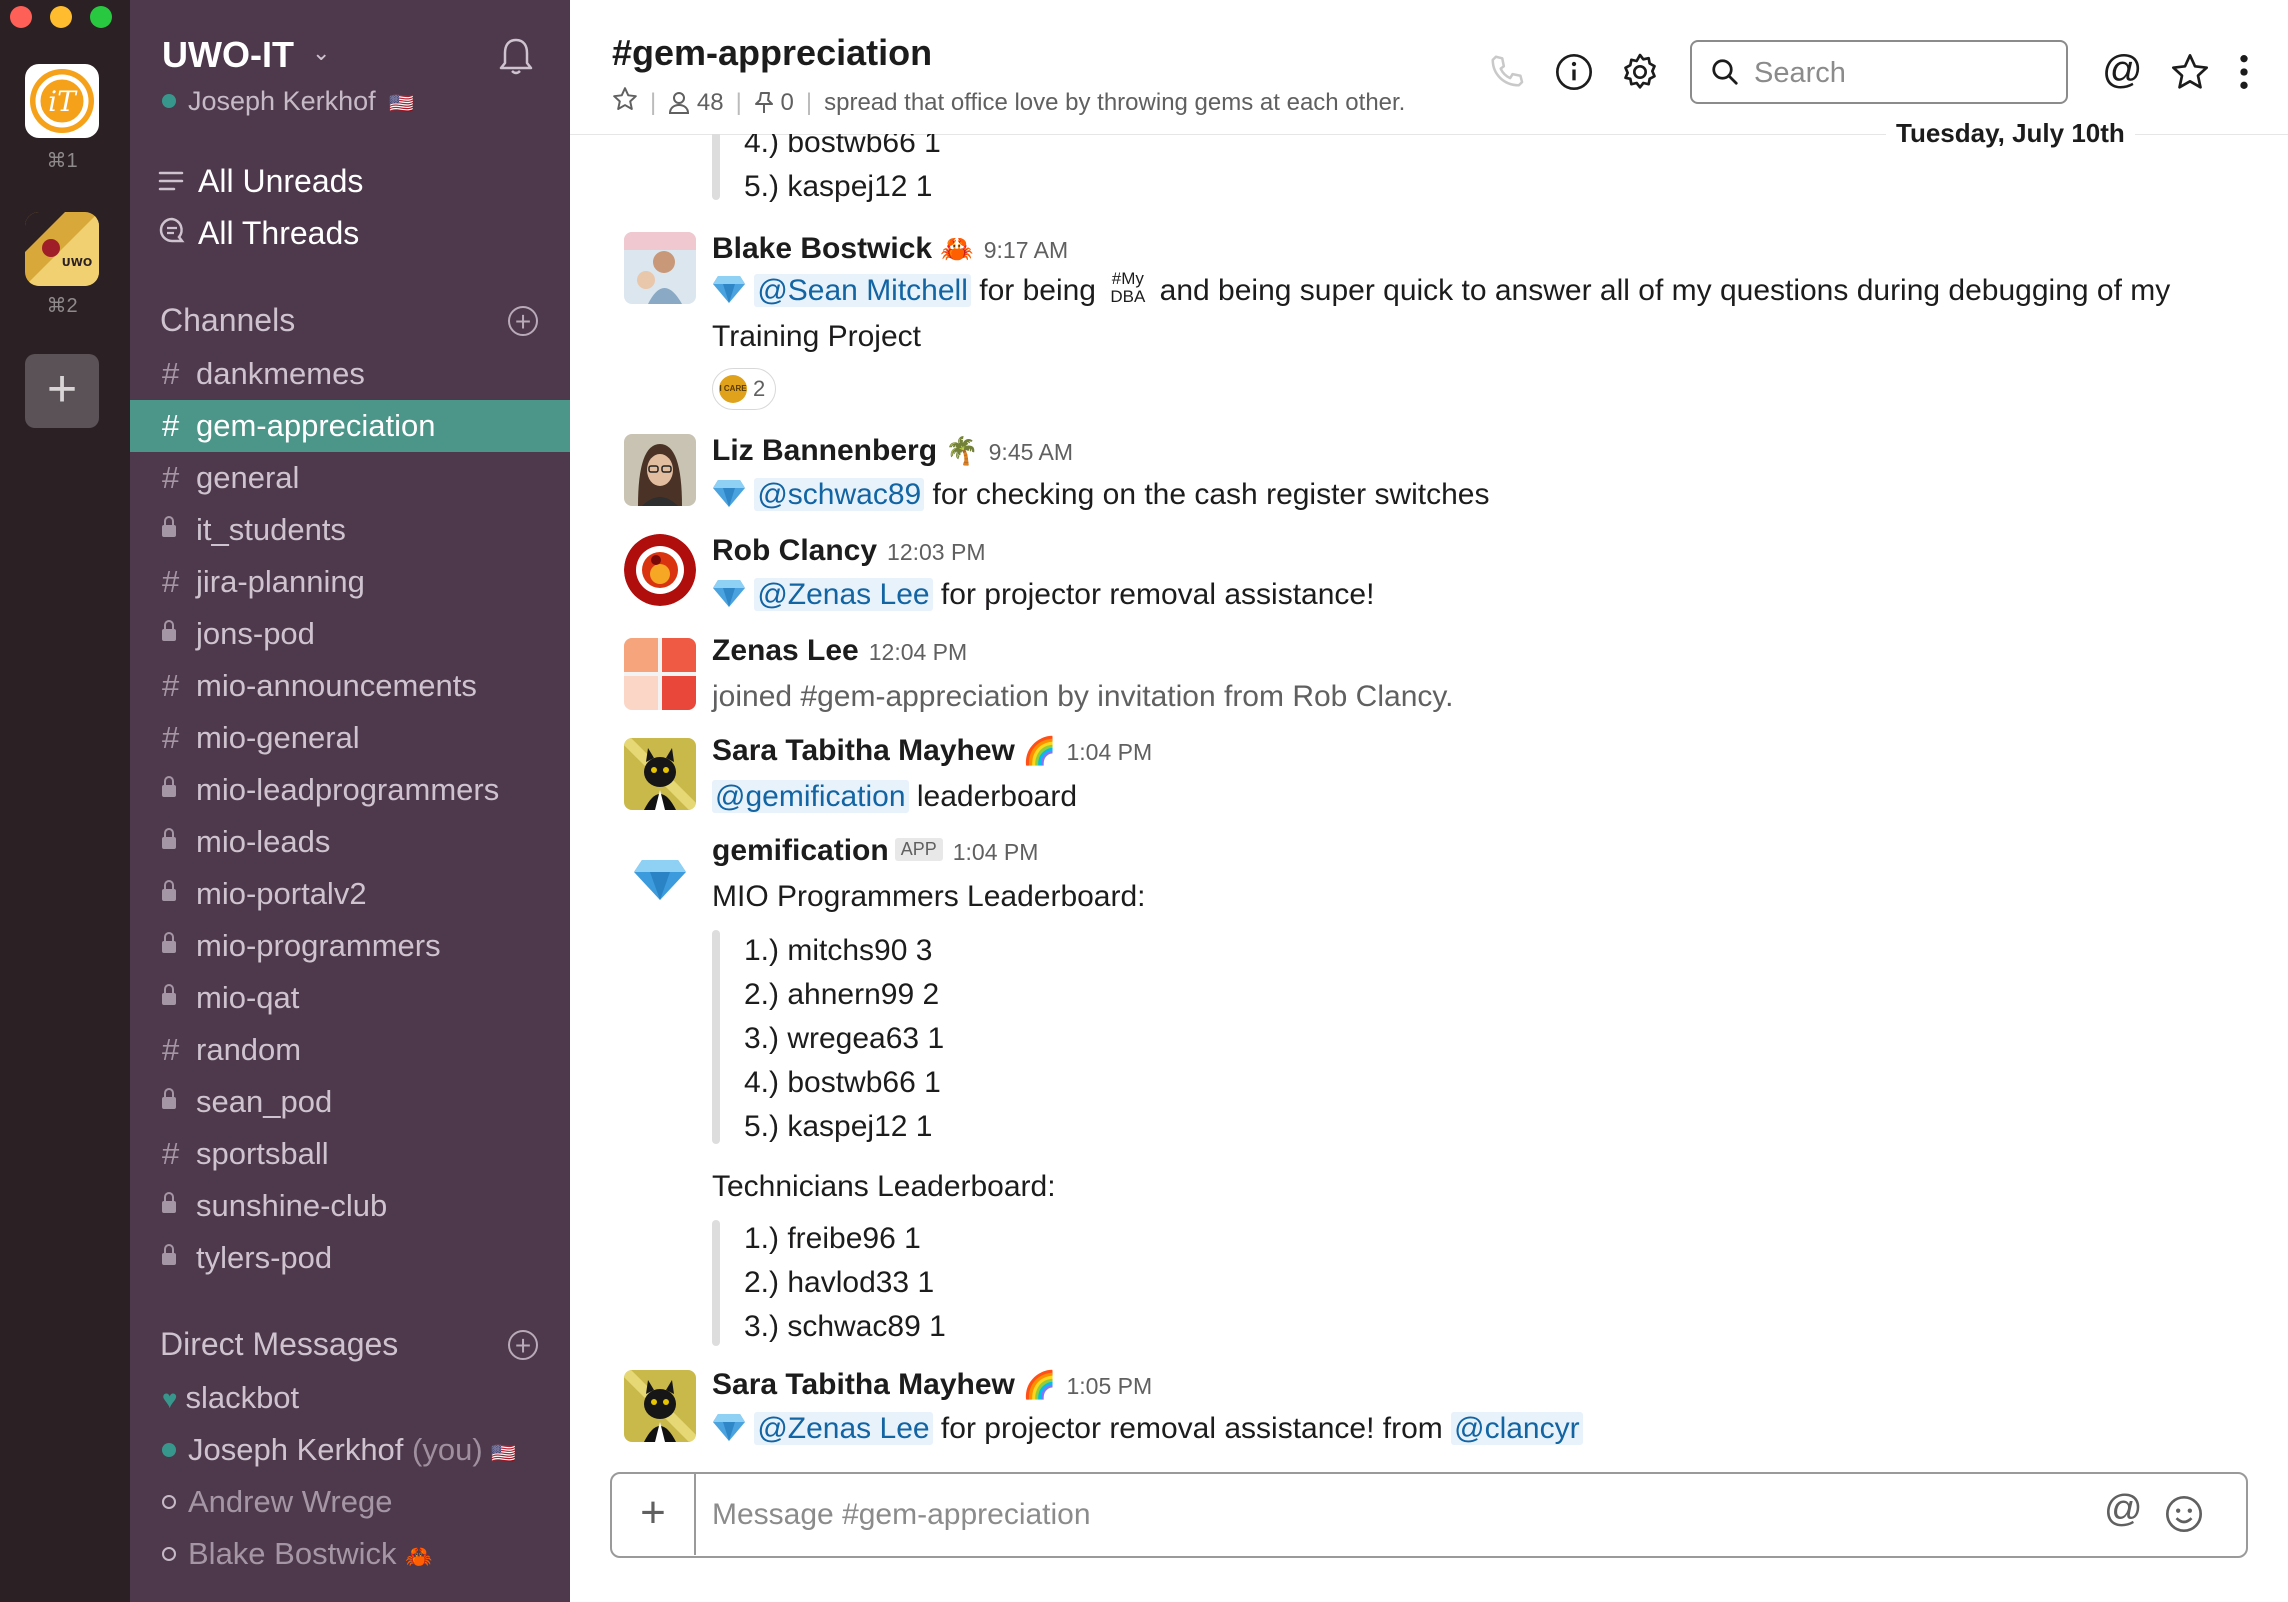 The height and width of the screenshot is (1602, 2288). Describe the element at coordinates (918, 652) in the screenshot. I see `message-timestamp: 12:04 PM` at that location.